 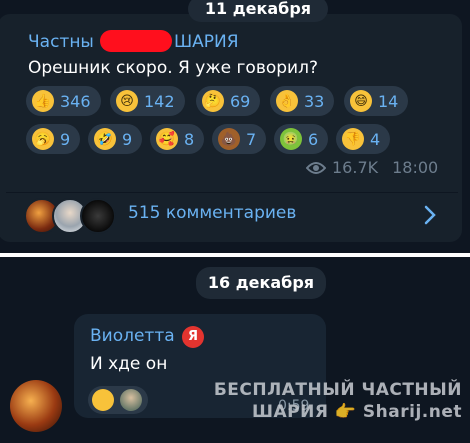 I want to click on reaction-nauseated: 🤢 6, so click(x=301, y=139).